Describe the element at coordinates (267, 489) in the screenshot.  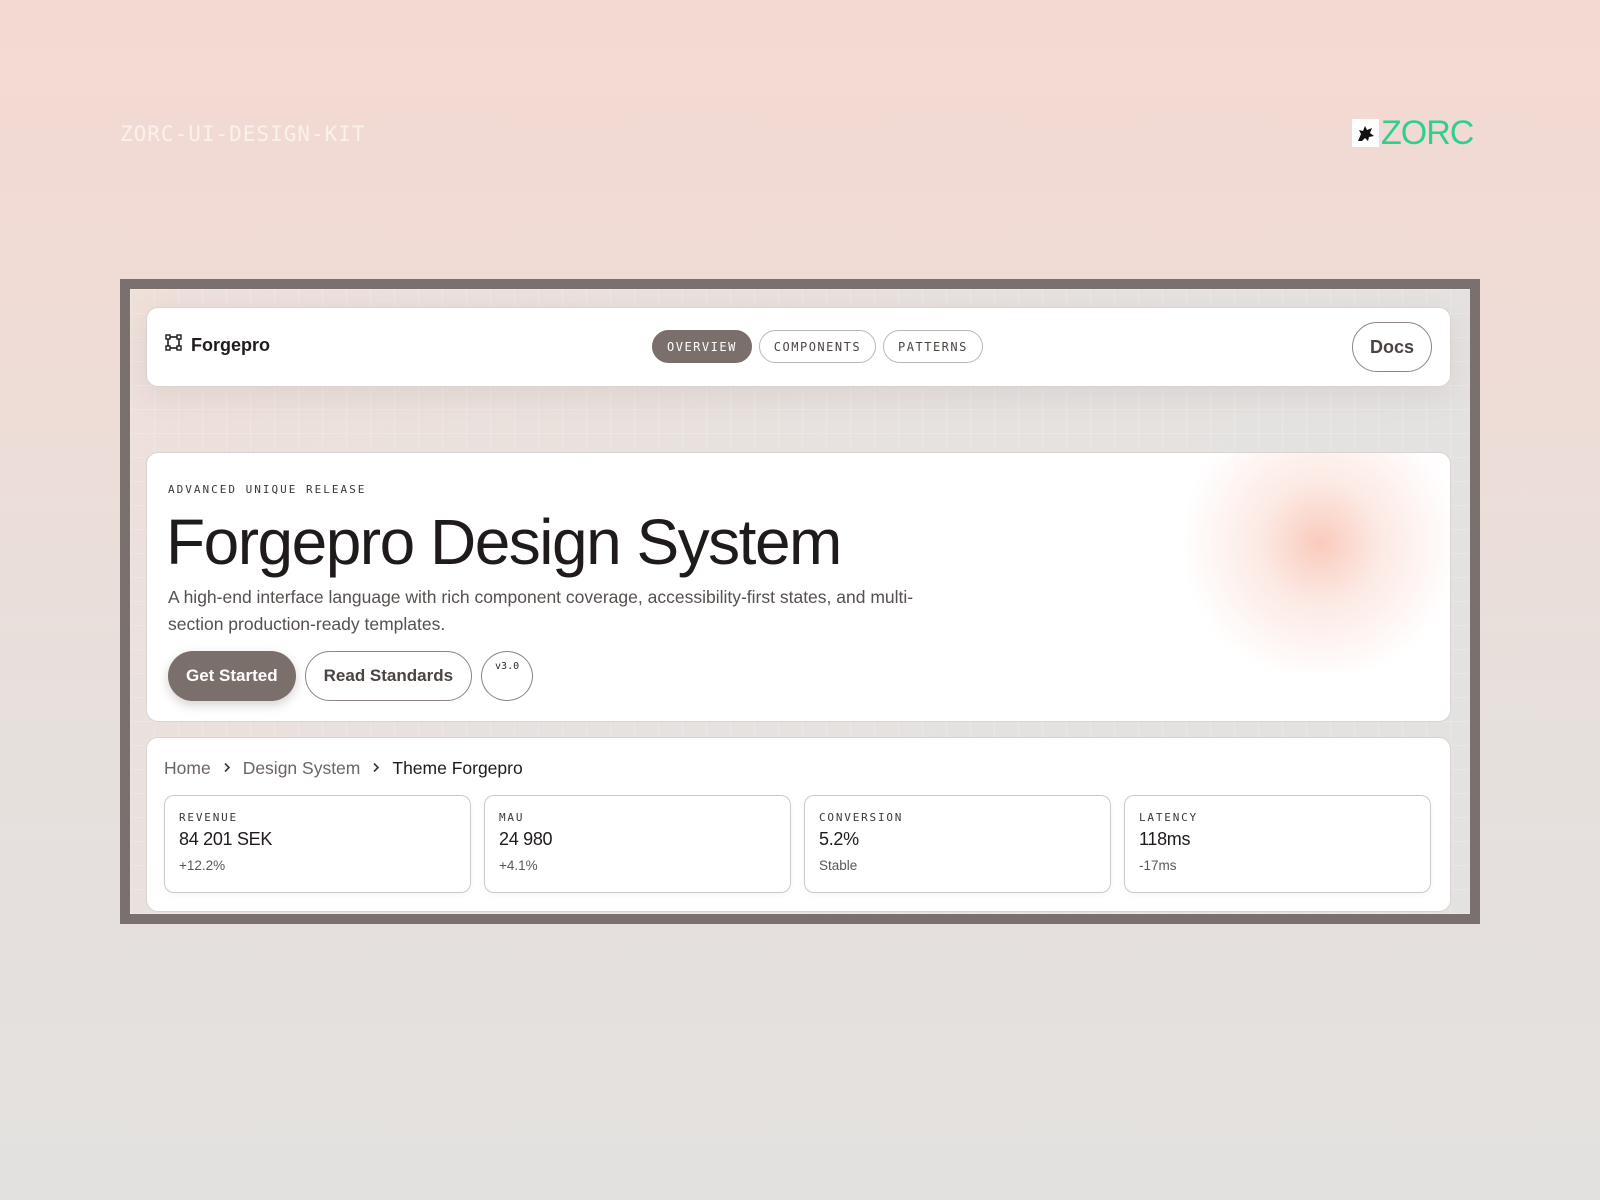
I see `hero-eyebrow: ADVANCED UNIQUE RELEASE` at that location.